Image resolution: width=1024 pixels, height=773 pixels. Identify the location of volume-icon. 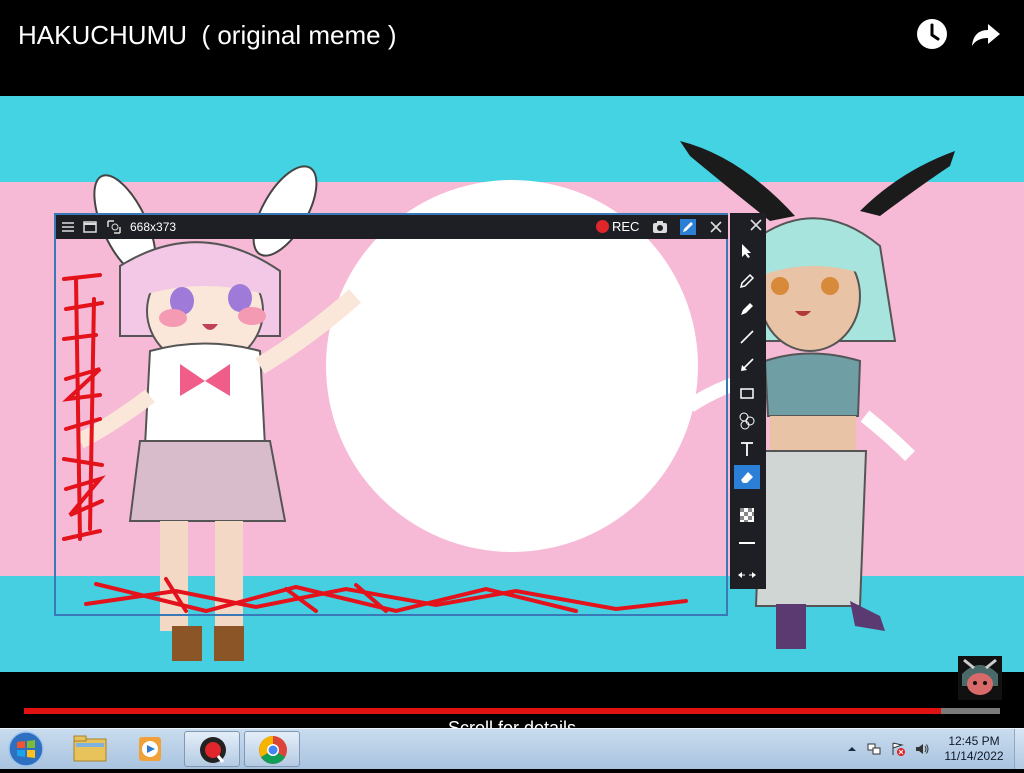
(922, 749).